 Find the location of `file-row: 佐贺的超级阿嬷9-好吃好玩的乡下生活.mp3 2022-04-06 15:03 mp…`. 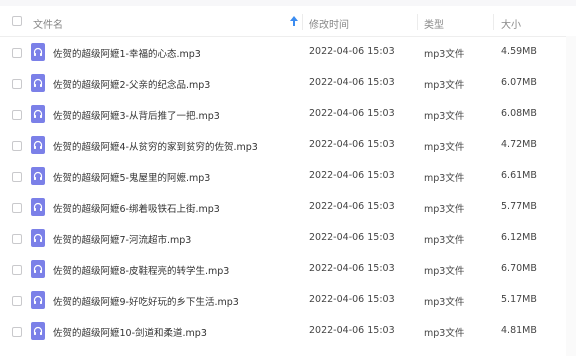

file-row: 佐贺的超级阿嬷9-好吃好玩的乡下生活.mp3 2022-04-06 15:03 mp… is located at coordinates (288, 300).